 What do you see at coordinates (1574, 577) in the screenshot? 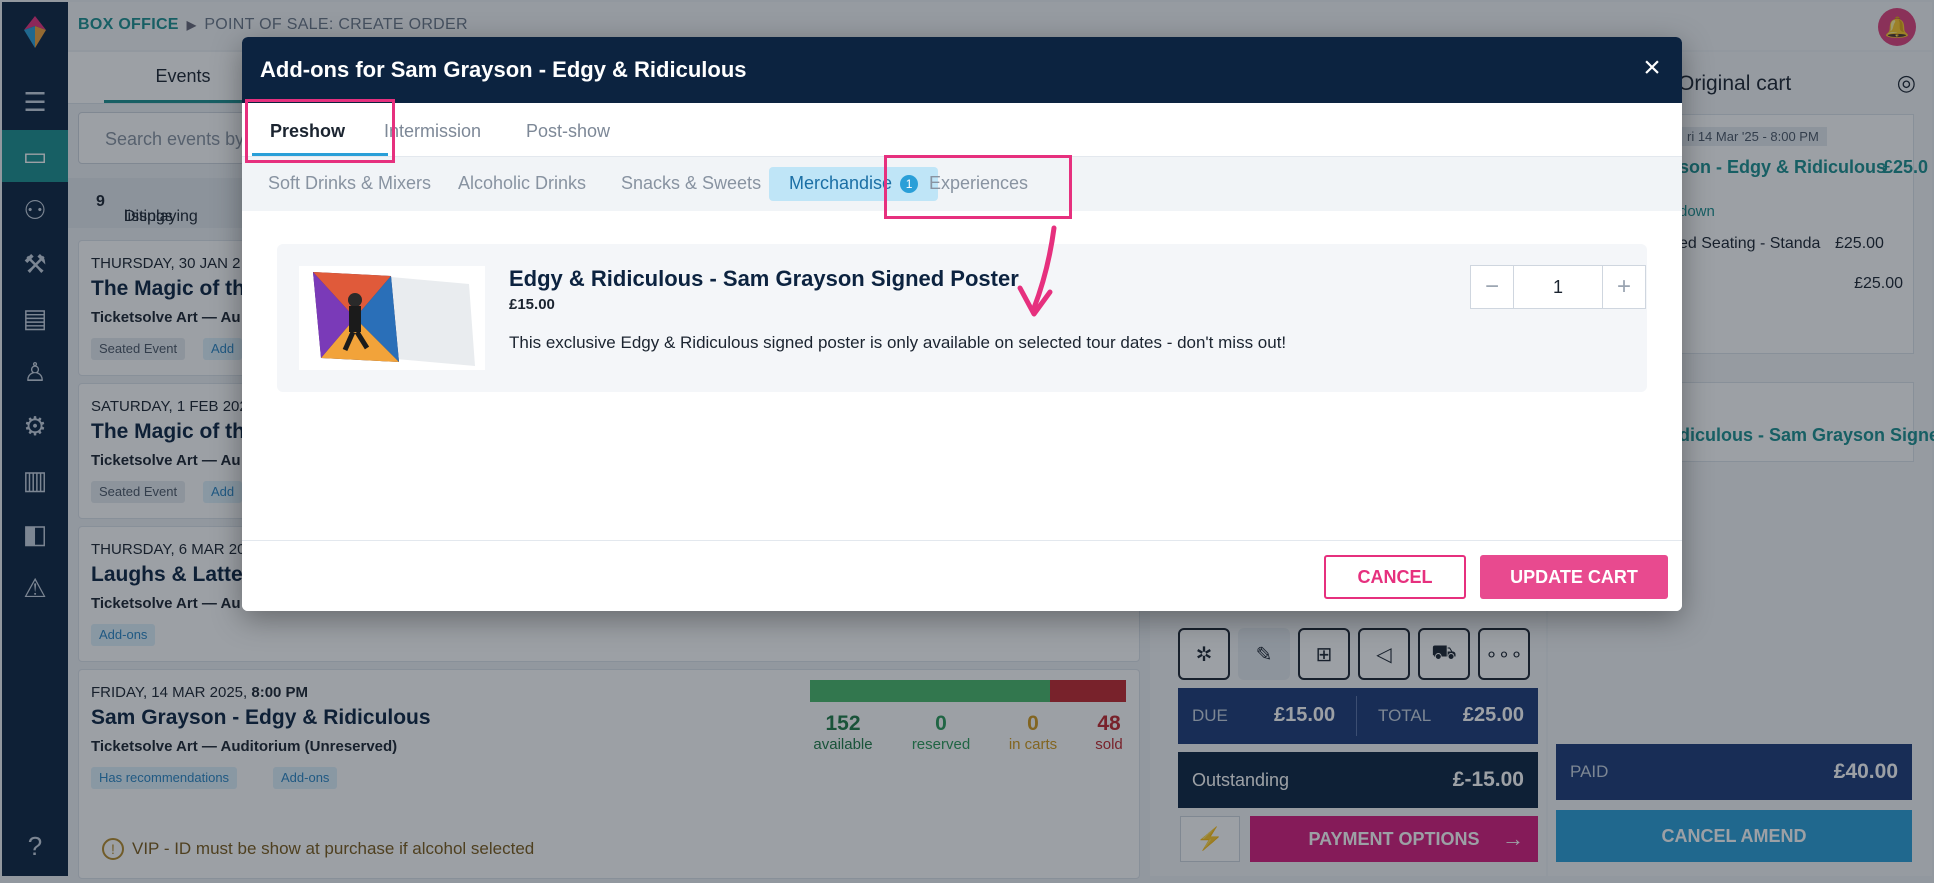
I see `update-cart-button: UPDATE CART` at bounding box center [1574, 577].